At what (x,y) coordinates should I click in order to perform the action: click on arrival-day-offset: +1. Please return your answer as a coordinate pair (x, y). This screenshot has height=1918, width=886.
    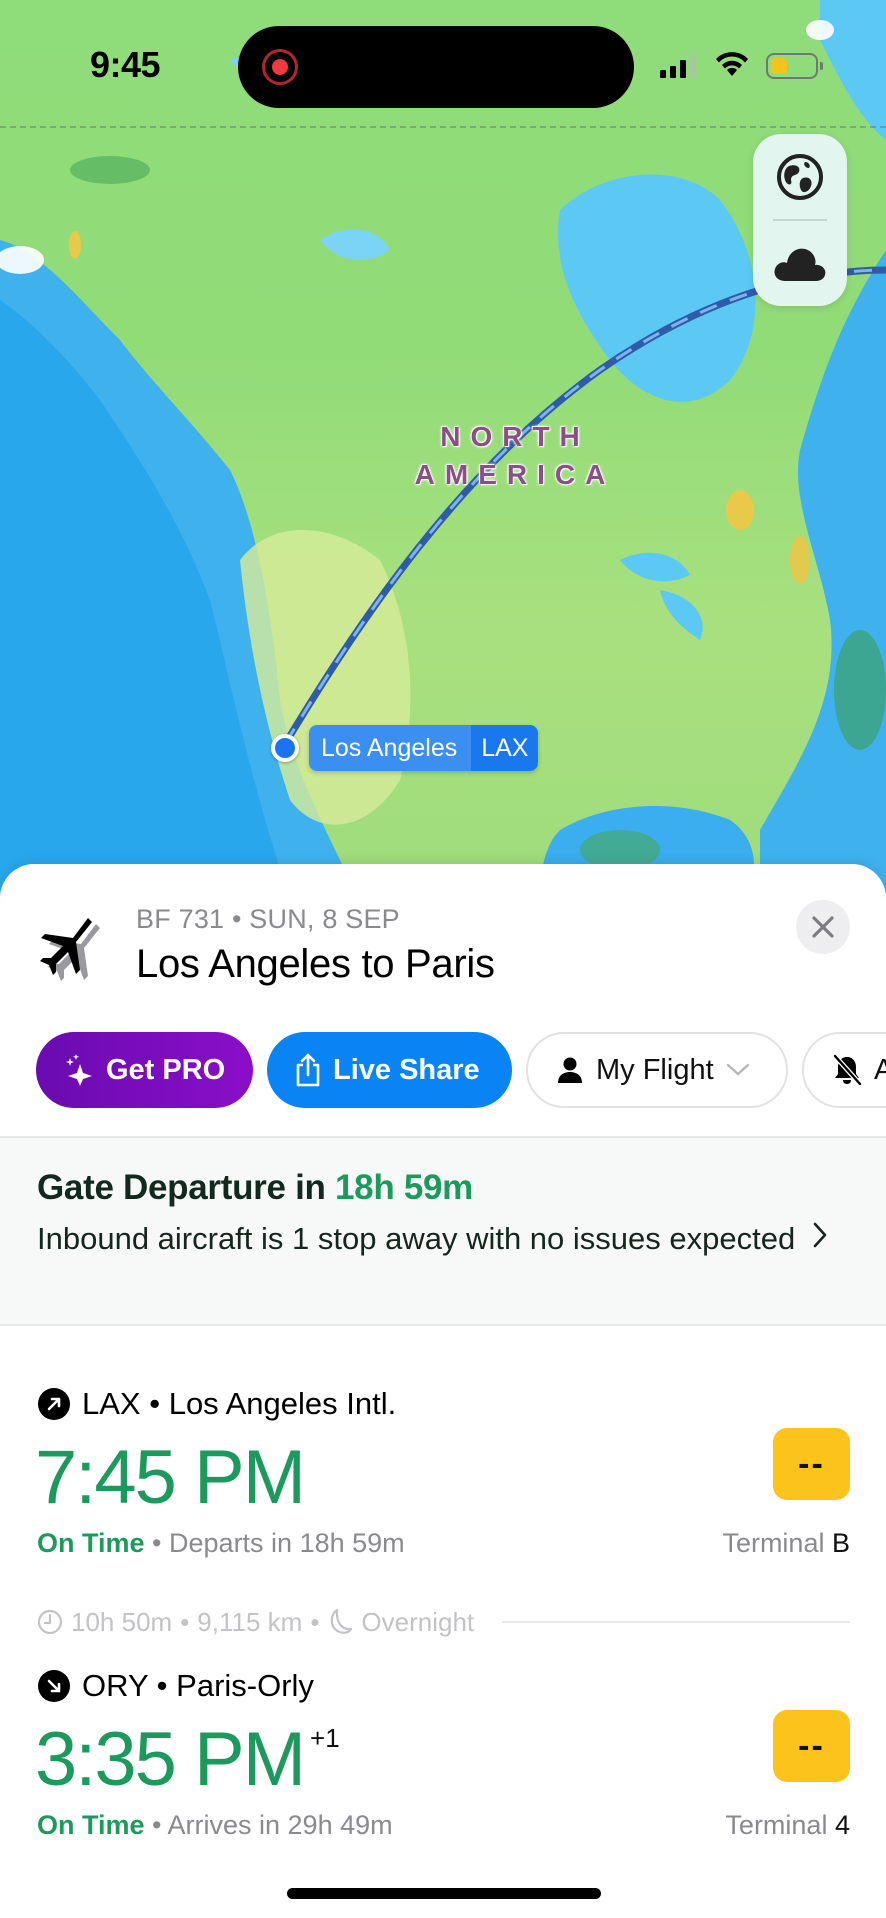
    Looking at the image, I should click on (325, 1738).